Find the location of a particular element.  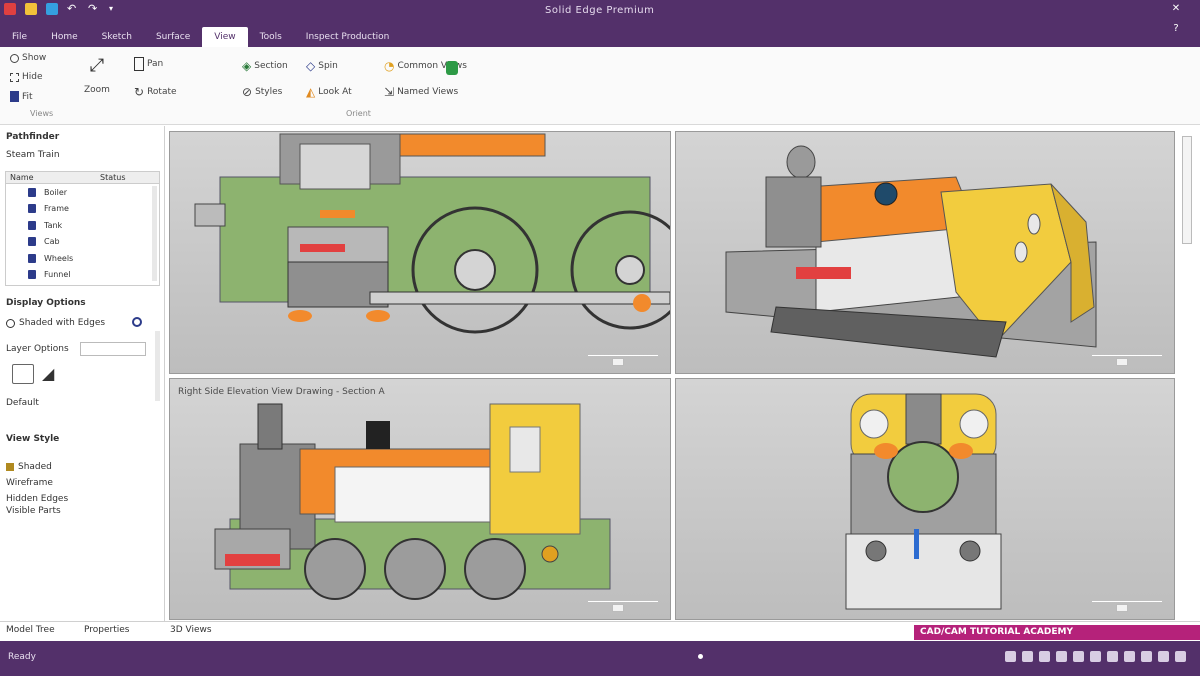

viewport-front-end is located at coordinates (925, 499).